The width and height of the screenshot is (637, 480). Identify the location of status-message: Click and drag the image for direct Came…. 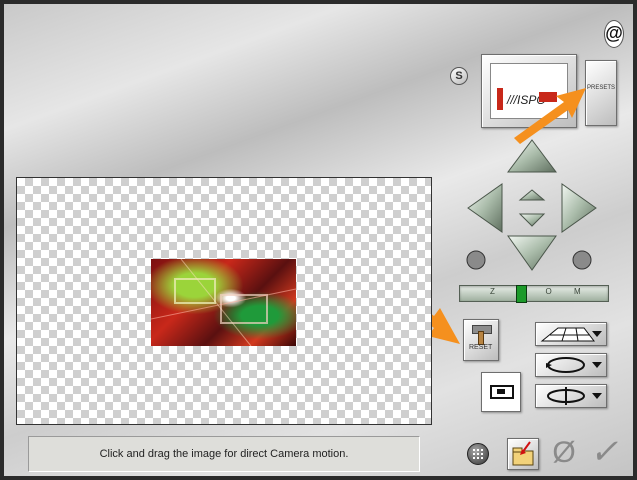
(224, 454).